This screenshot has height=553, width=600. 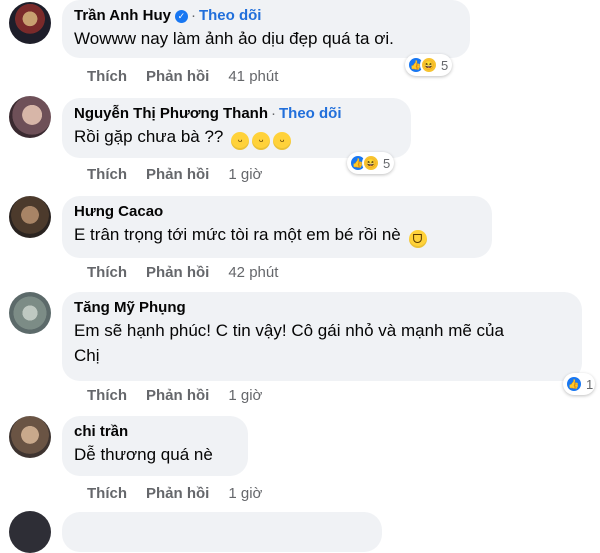 I want to click on commenter-name: Nguyễn Thị Phương Thanh, so click(x=171, y=113).